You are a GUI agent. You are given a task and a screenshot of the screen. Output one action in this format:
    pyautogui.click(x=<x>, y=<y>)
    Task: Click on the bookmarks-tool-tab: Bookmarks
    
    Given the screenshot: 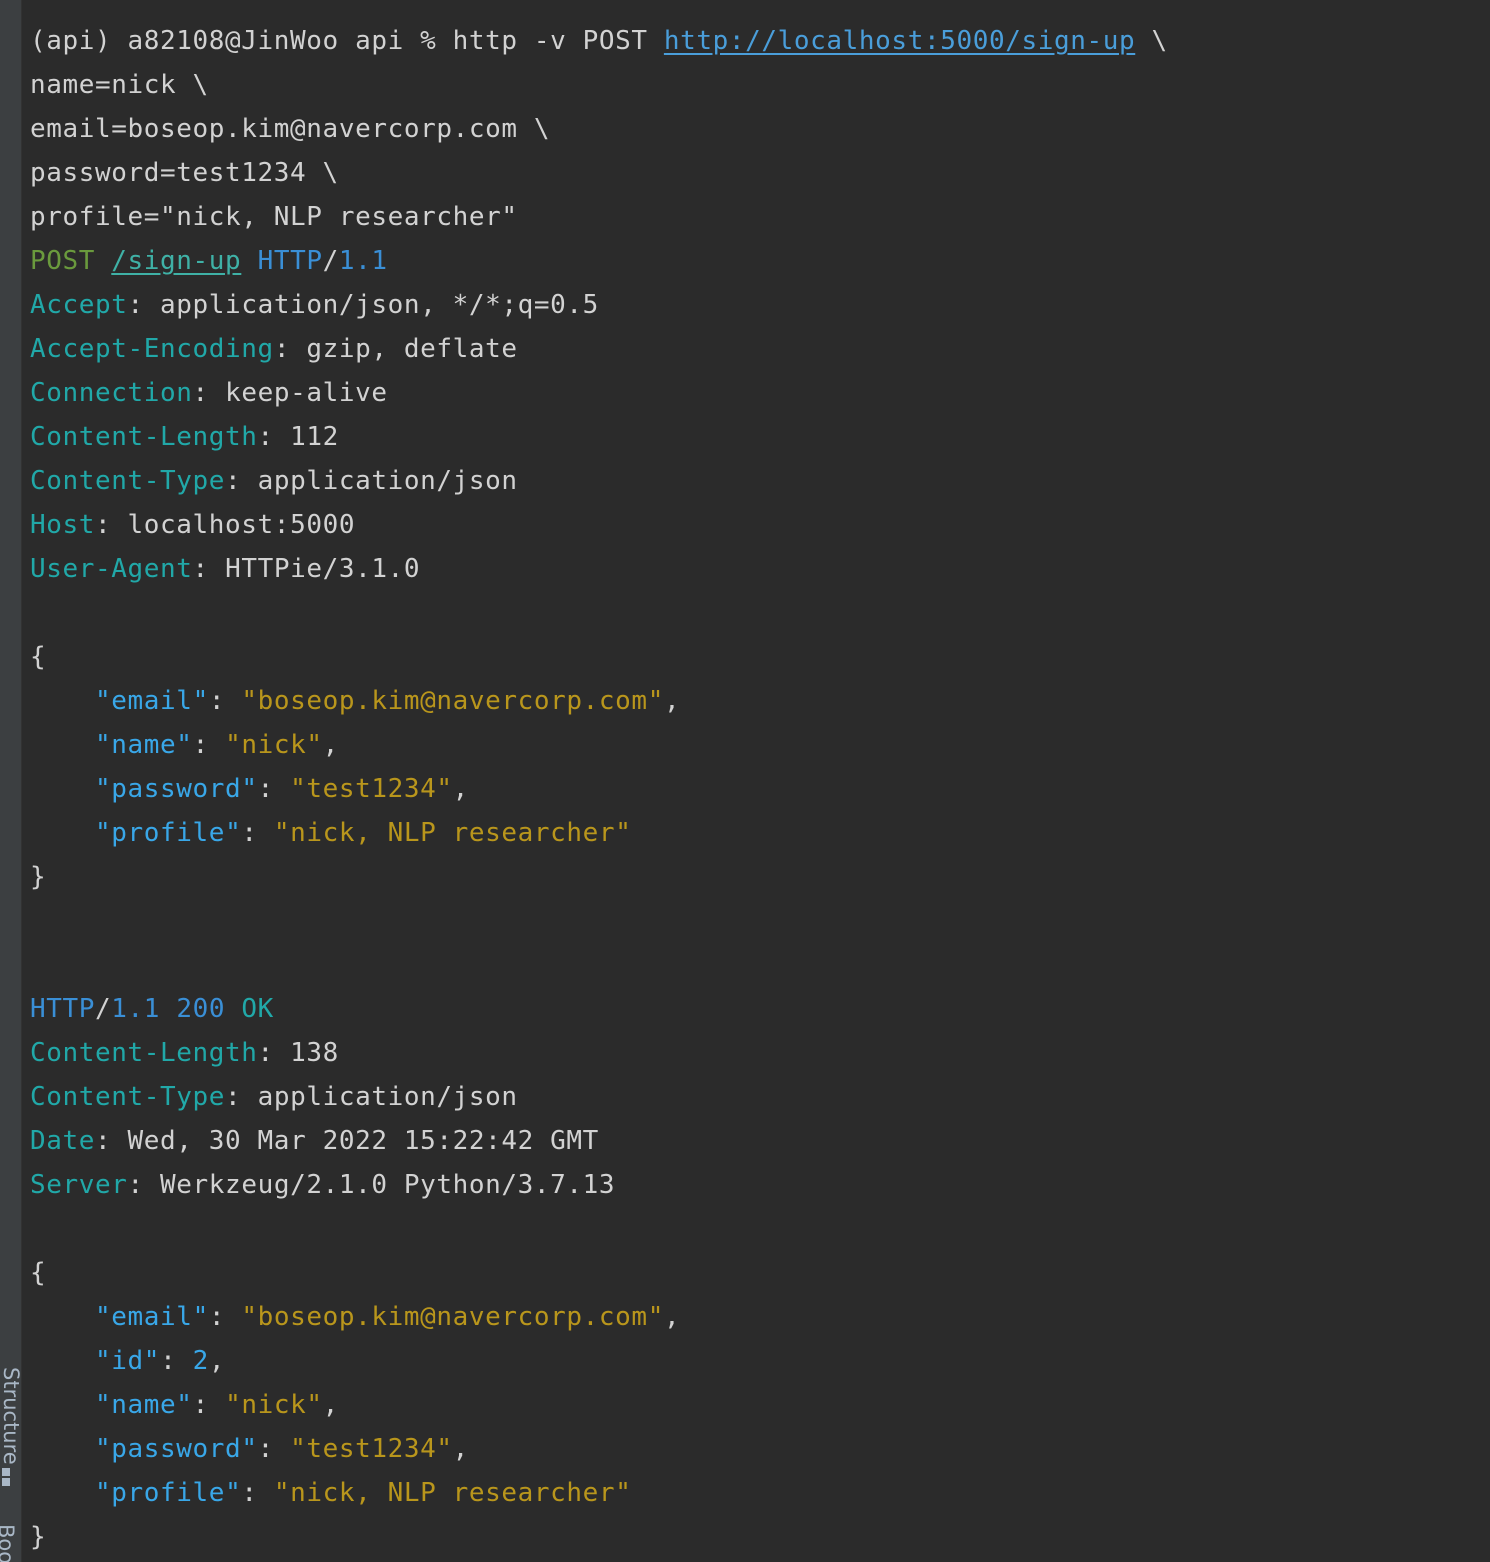 What is the action you would take?
    pyautogui.click(x=10, y=1543)
    